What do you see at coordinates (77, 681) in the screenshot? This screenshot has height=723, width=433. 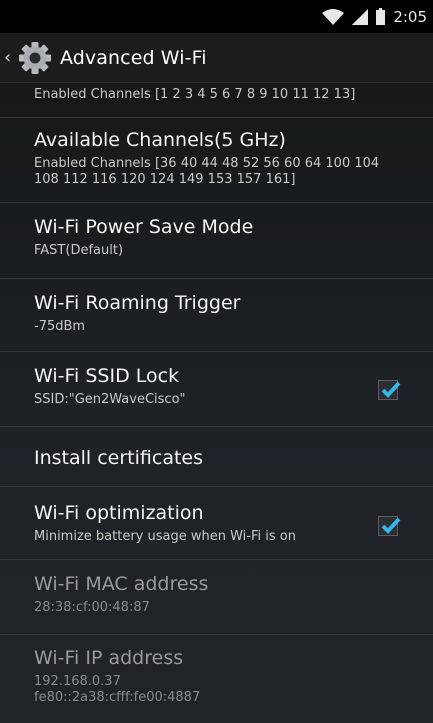 I see `setting-summary: 192.168.0.37` at bounding box center [77, 681].